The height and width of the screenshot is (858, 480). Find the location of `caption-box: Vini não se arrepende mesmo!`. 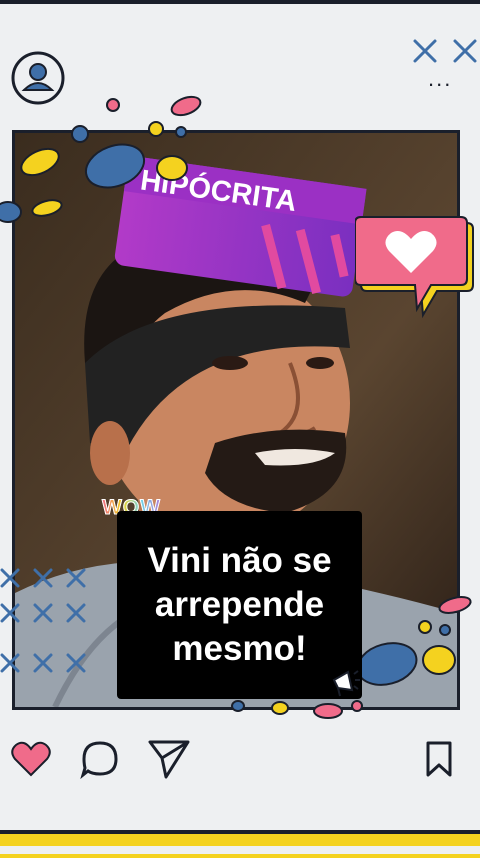

caption-box: Vini não se arrepende mesmo! is located at coordinates (239, 605).